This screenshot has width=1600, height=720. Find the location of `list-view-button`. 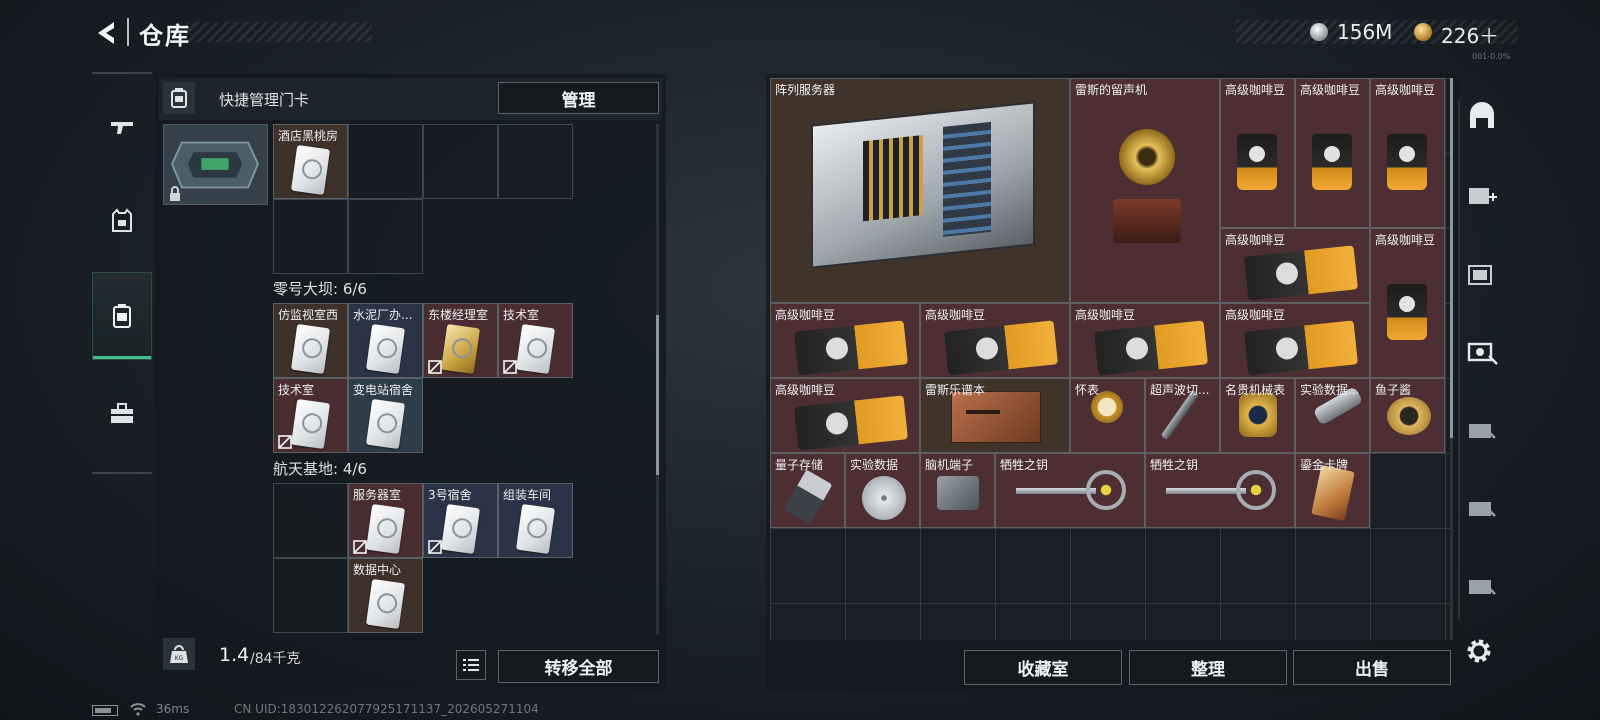

list-view-button is located at coordinates (471, 665).